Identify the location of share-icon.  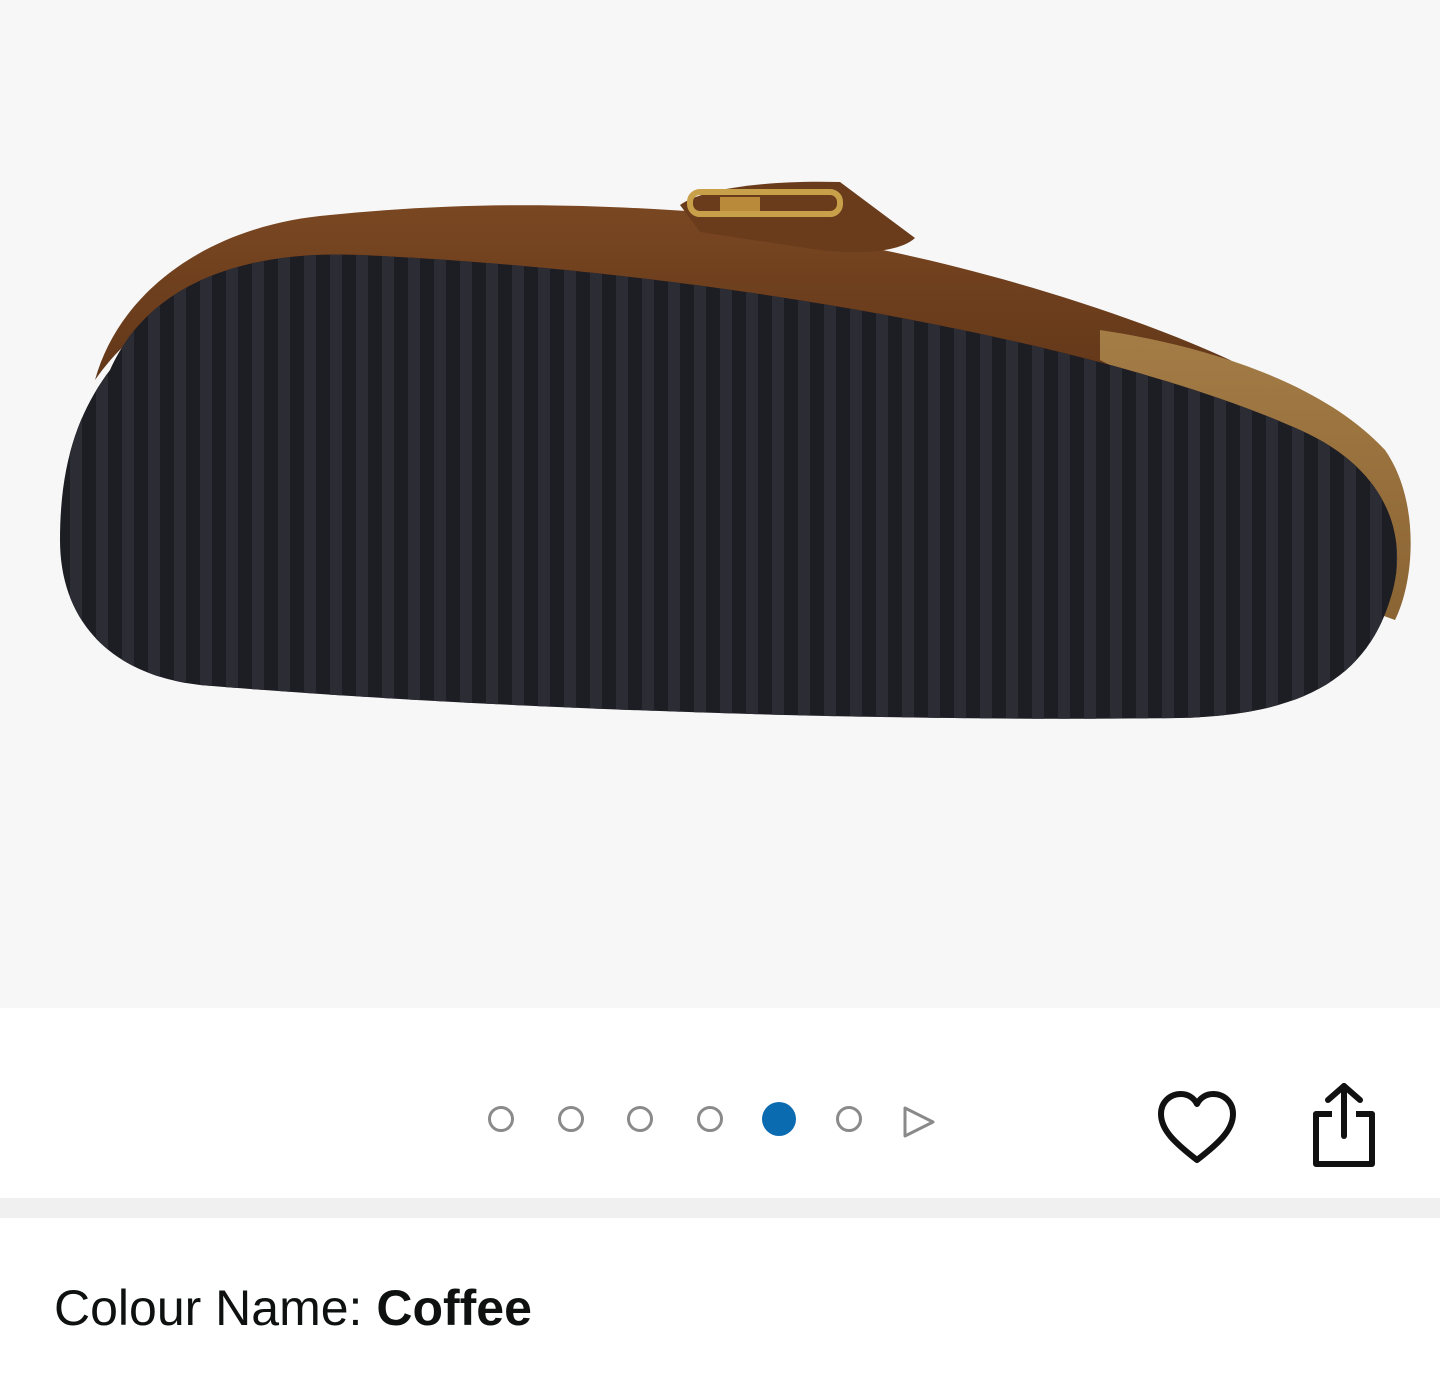
(1344, 1125).